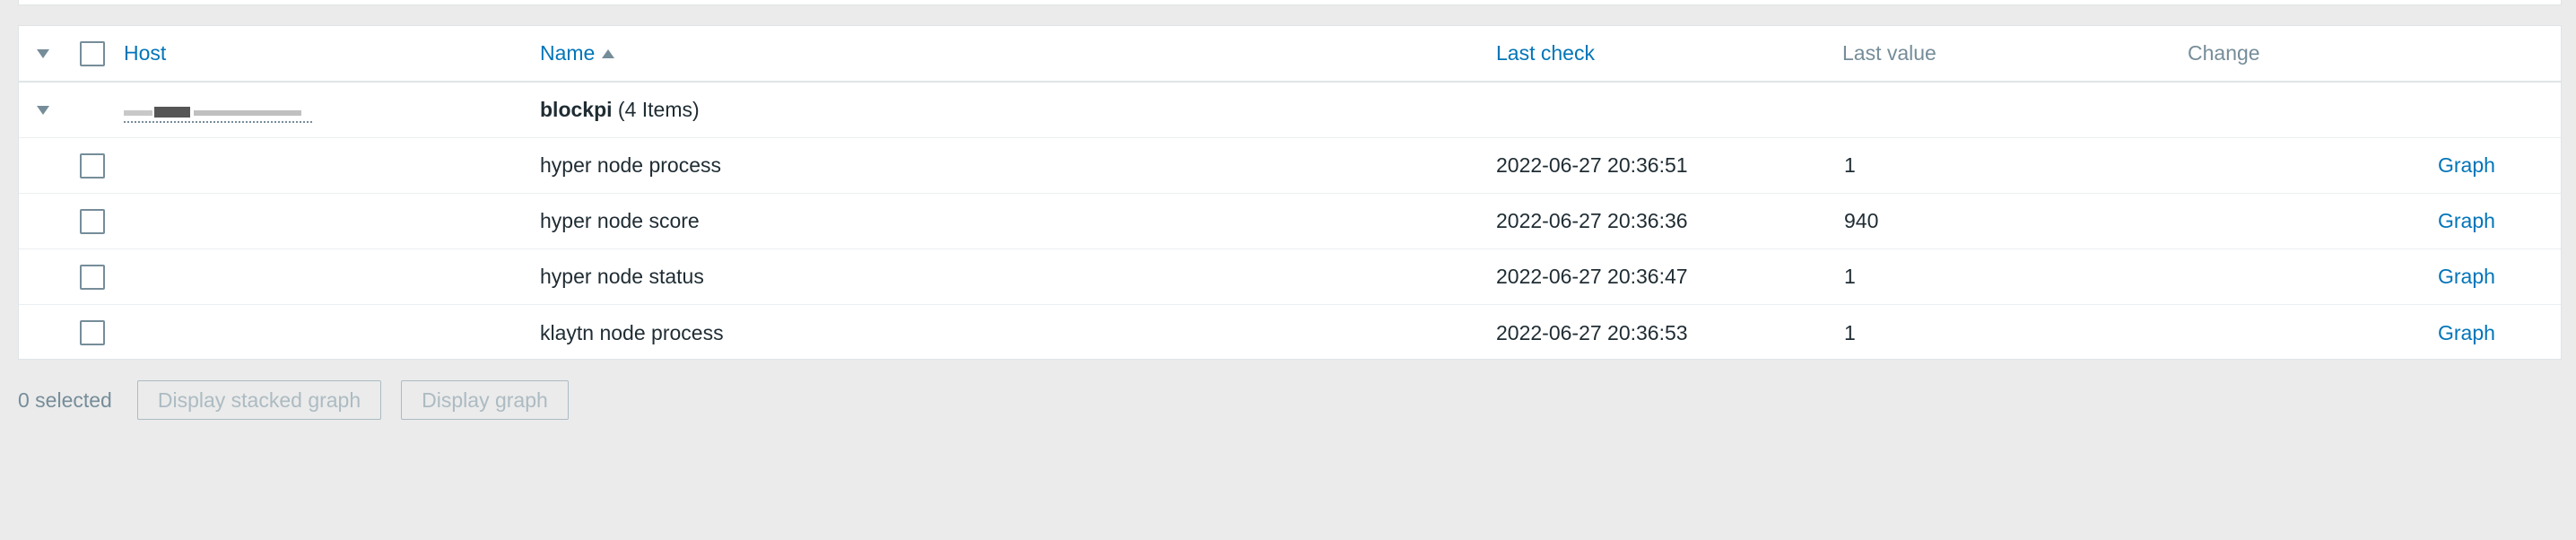 Image resolution: width=2576 pixels, height=540 pixels. I want to click on host-group-row: blockpi (4 Items), so click(1290, 110).